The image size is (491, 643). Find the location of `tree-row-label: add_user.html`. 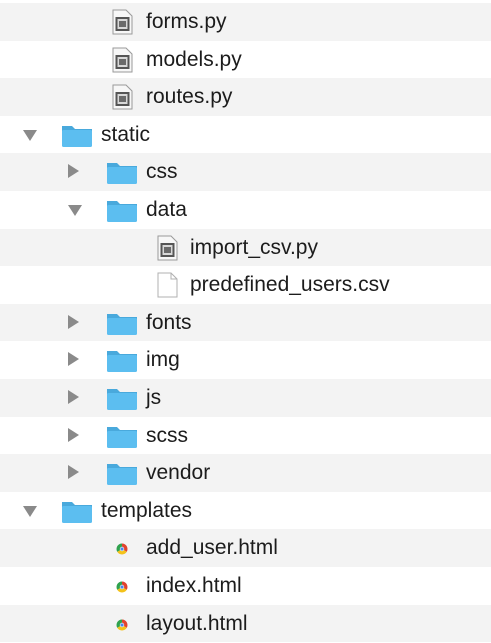

tree-row-label: add_user.html is located at coordinates (212, 548).